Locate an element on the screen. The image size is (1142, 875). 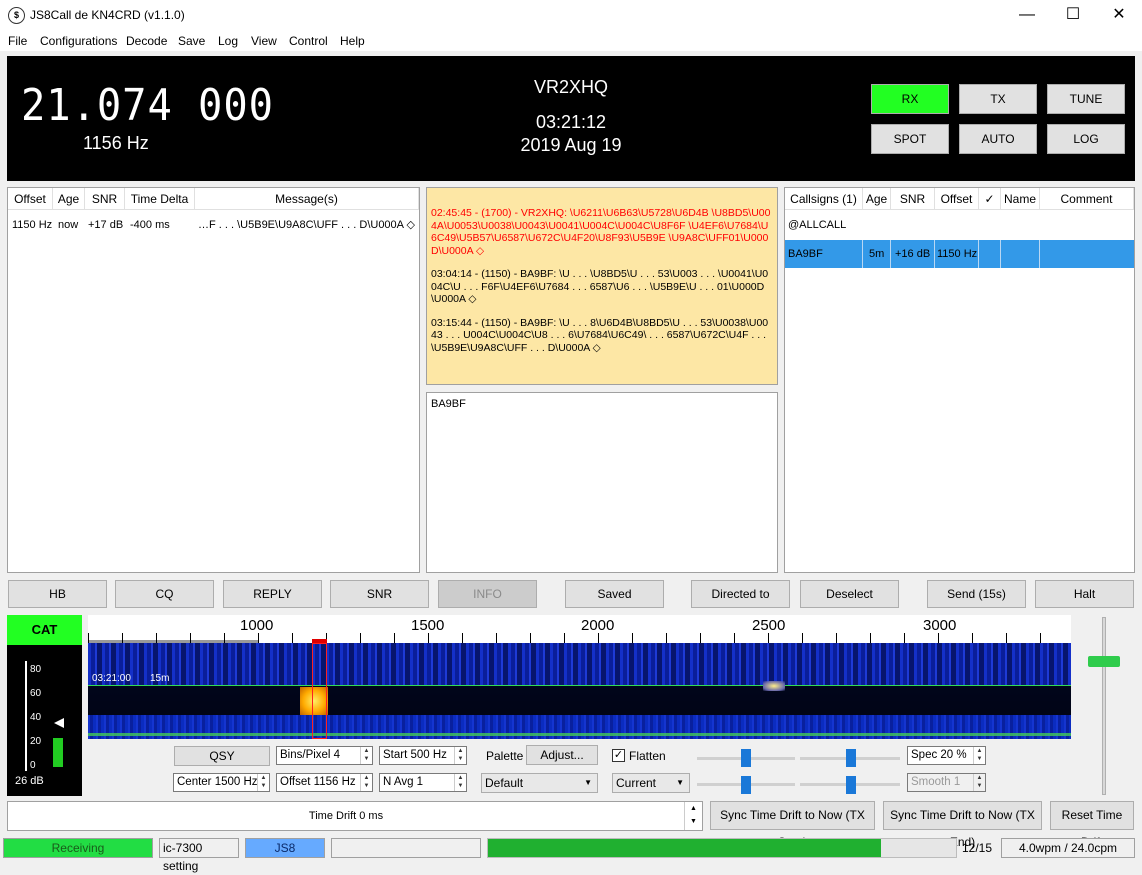
tune-button: TUNE is located at coordinates (1086, 99).